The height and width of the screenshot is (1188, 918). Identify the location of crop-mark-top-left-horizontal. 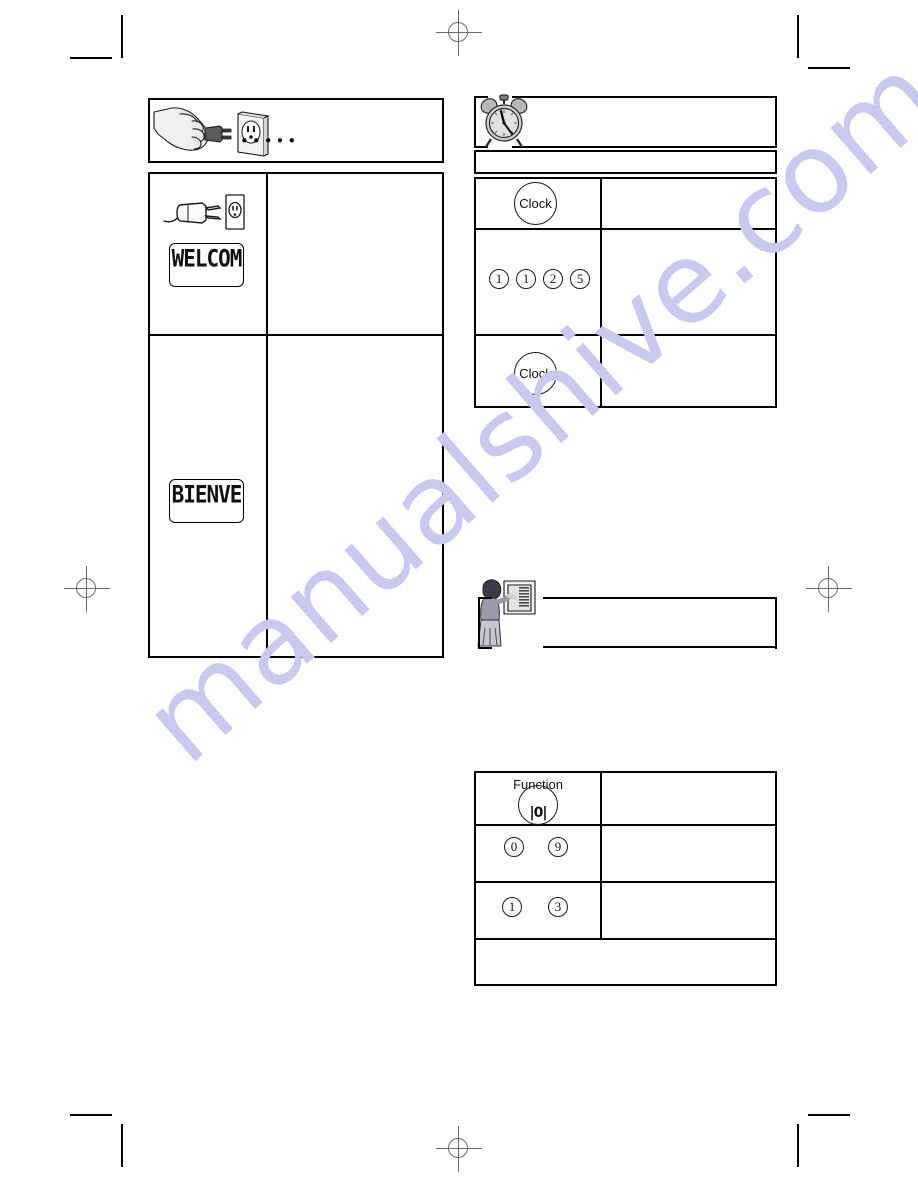
(91, 58).